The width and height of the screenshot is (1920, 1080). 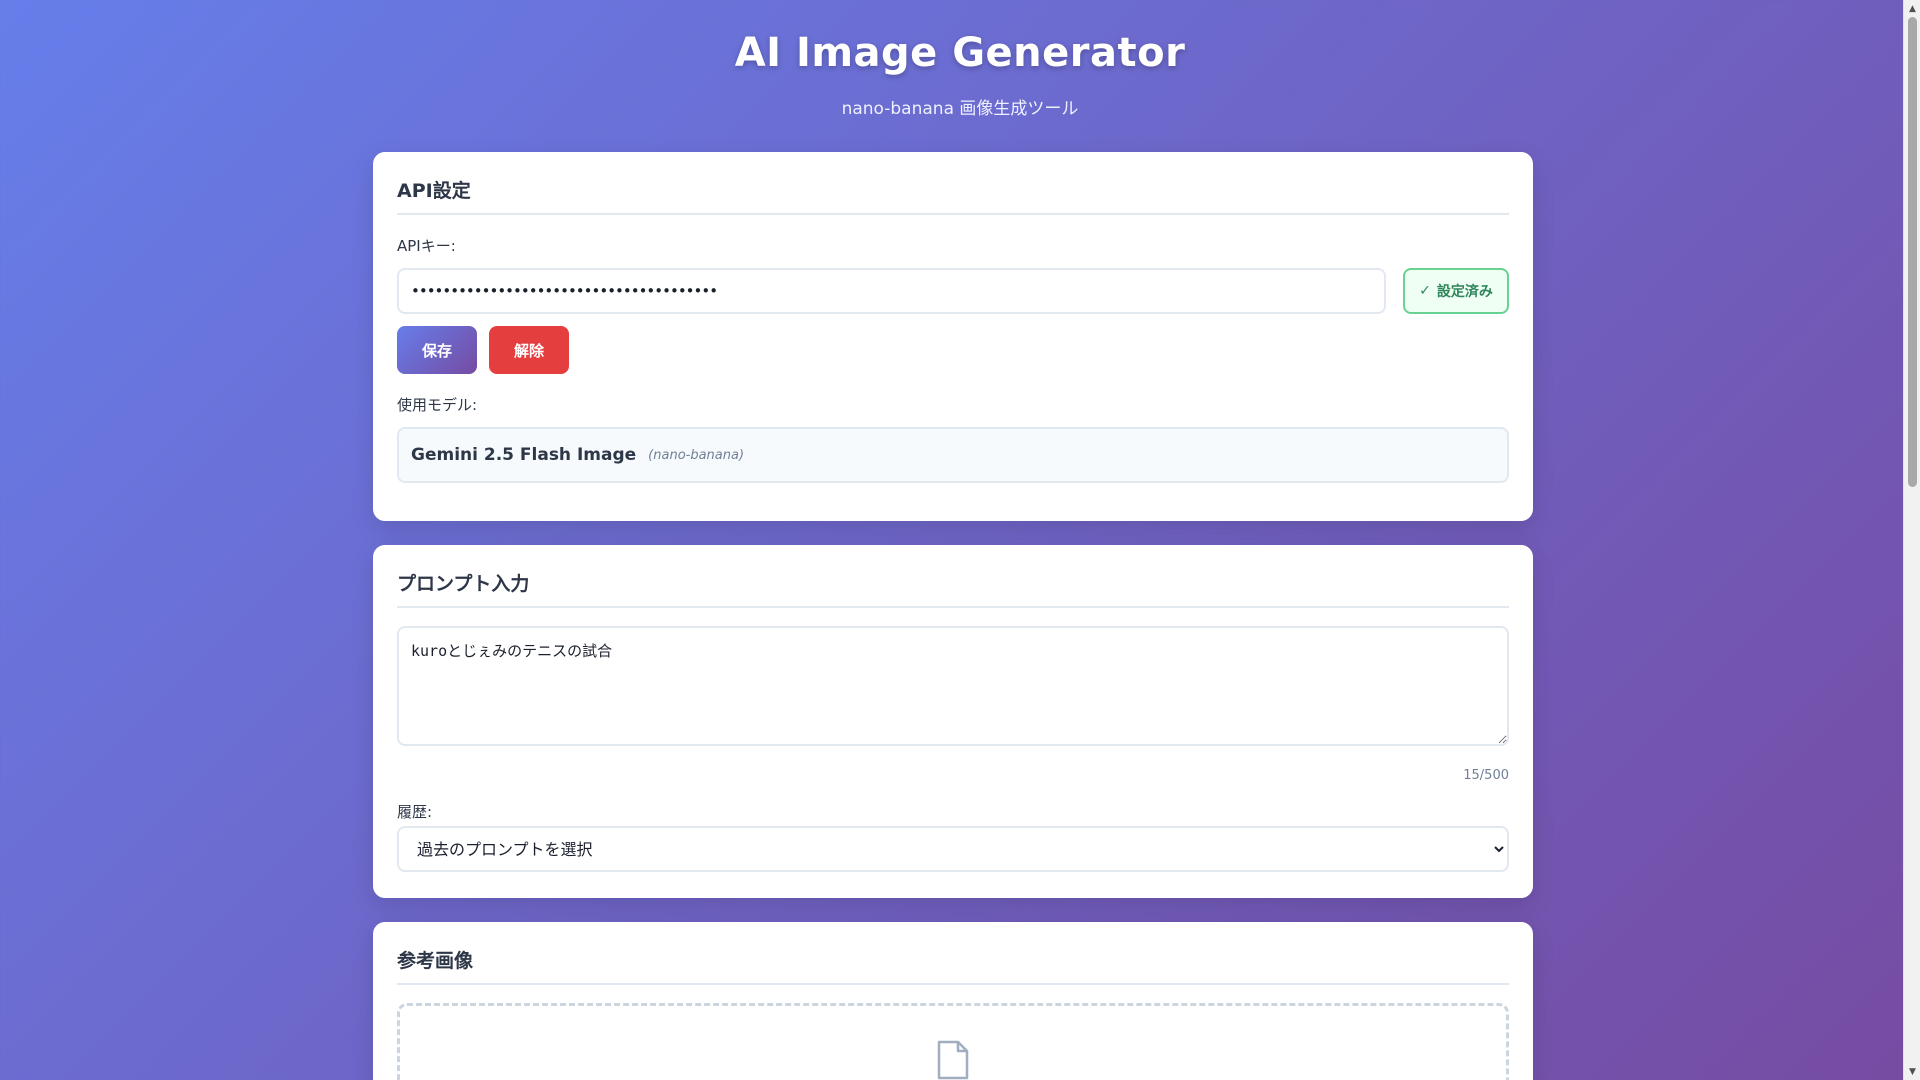 What do you see at coordinates (891, 291) in the screenshot?
I see `api-key-input` at bounding box center [891, 291].